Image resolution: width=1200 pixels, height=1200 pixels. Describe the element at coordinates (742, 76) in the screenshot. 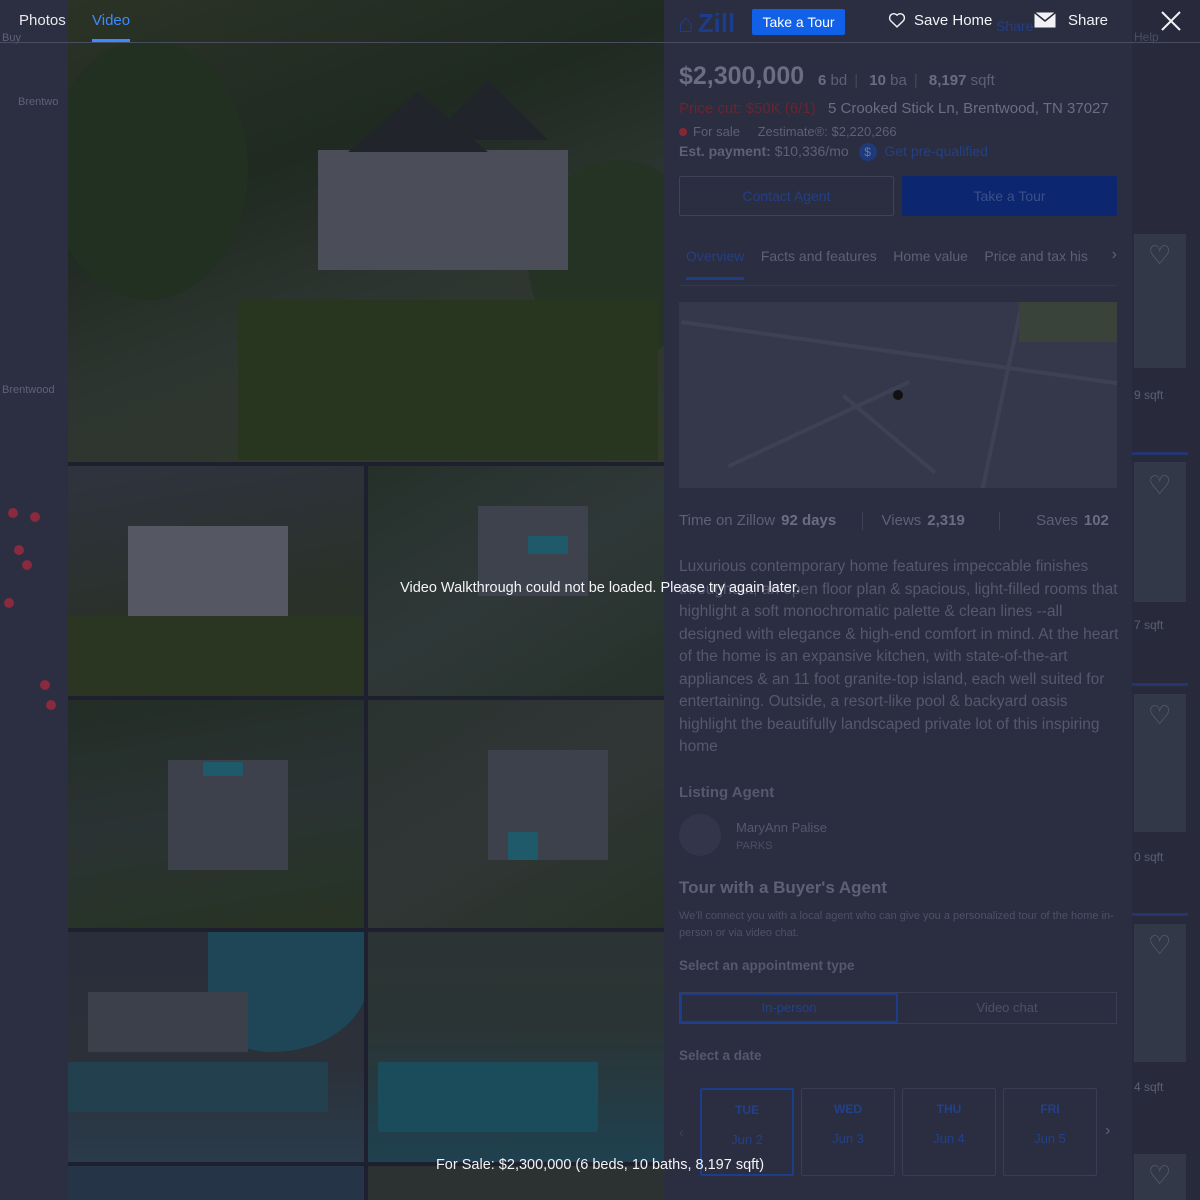

I see `listing-price: $2,300,000` at that location.